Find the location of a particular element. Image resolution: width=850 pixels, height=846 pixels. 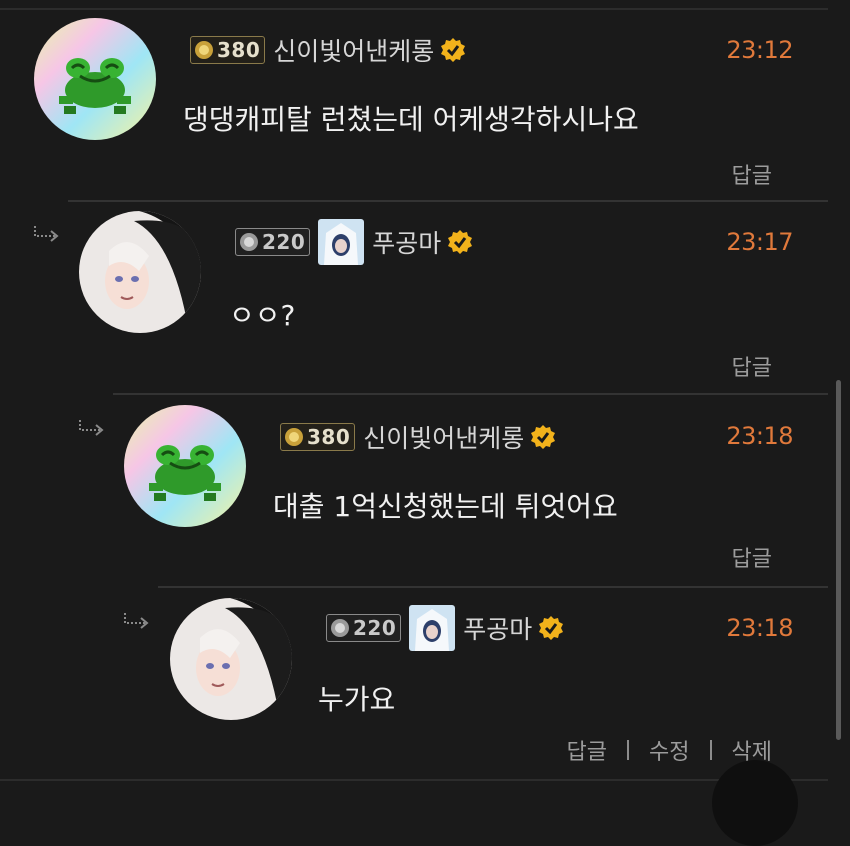

floating-button is located at coordinates (755, 803).